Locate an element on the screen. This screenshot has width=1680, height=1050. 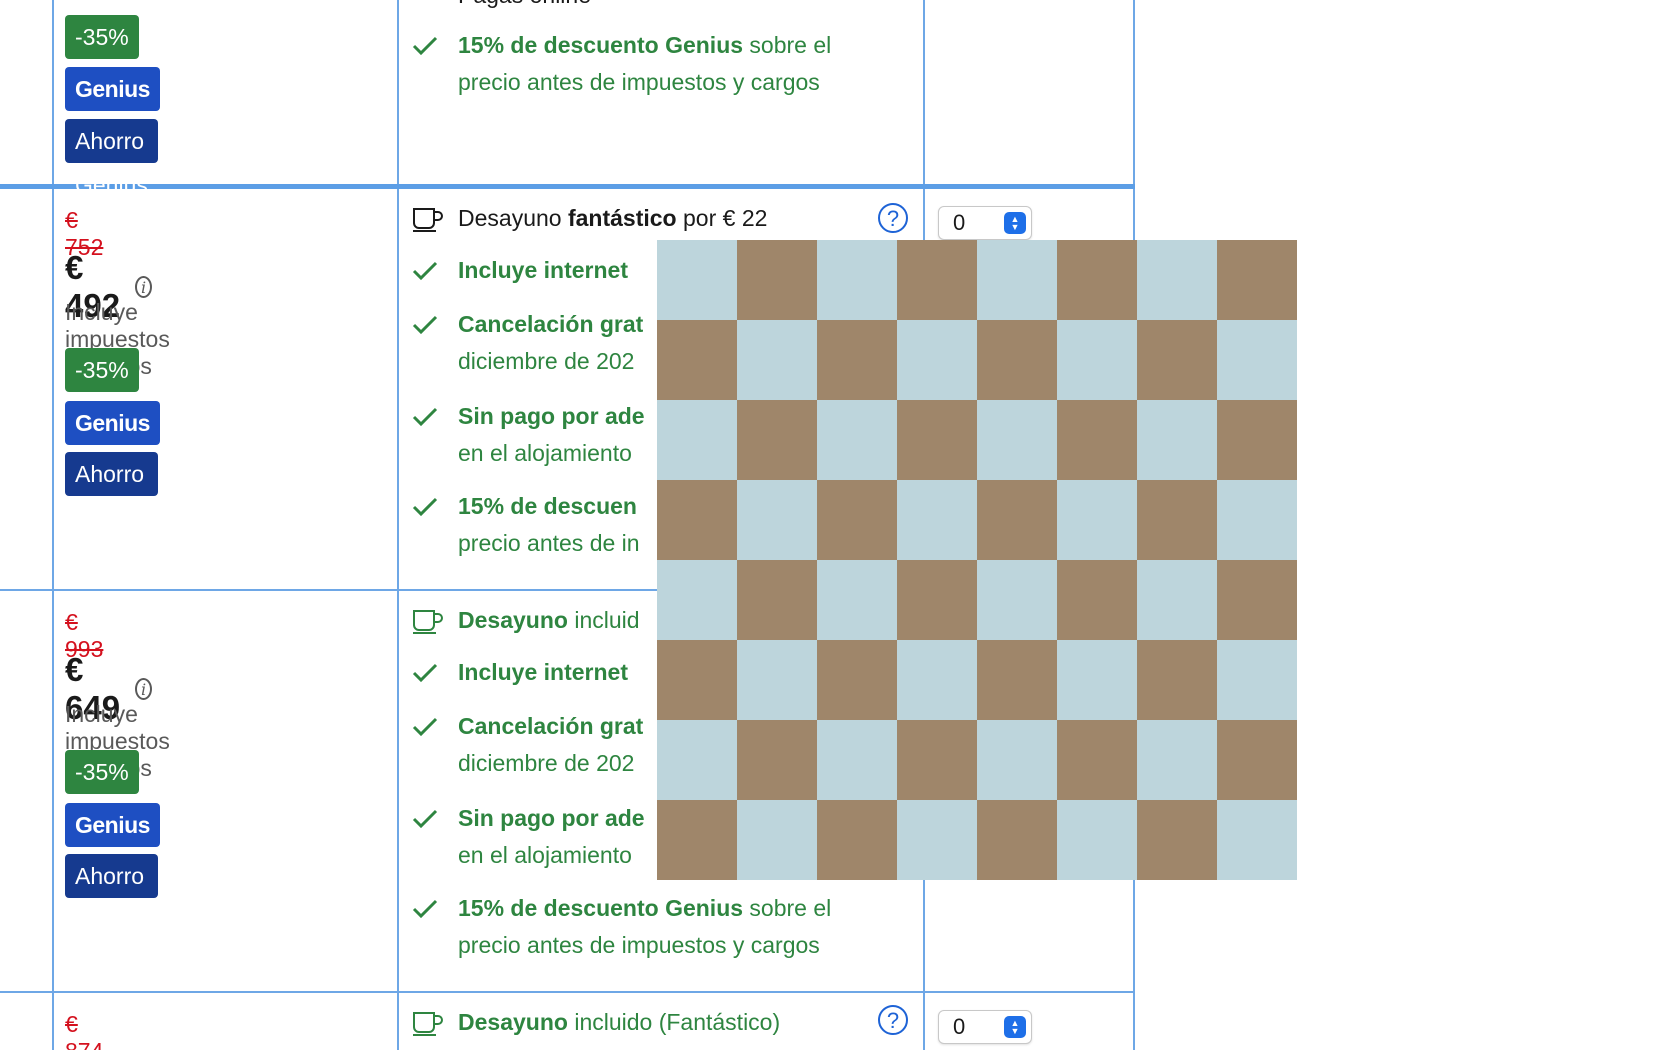
breakfast-option: Desayuno fantástico por € 22 is located at coordinates (662, 218).